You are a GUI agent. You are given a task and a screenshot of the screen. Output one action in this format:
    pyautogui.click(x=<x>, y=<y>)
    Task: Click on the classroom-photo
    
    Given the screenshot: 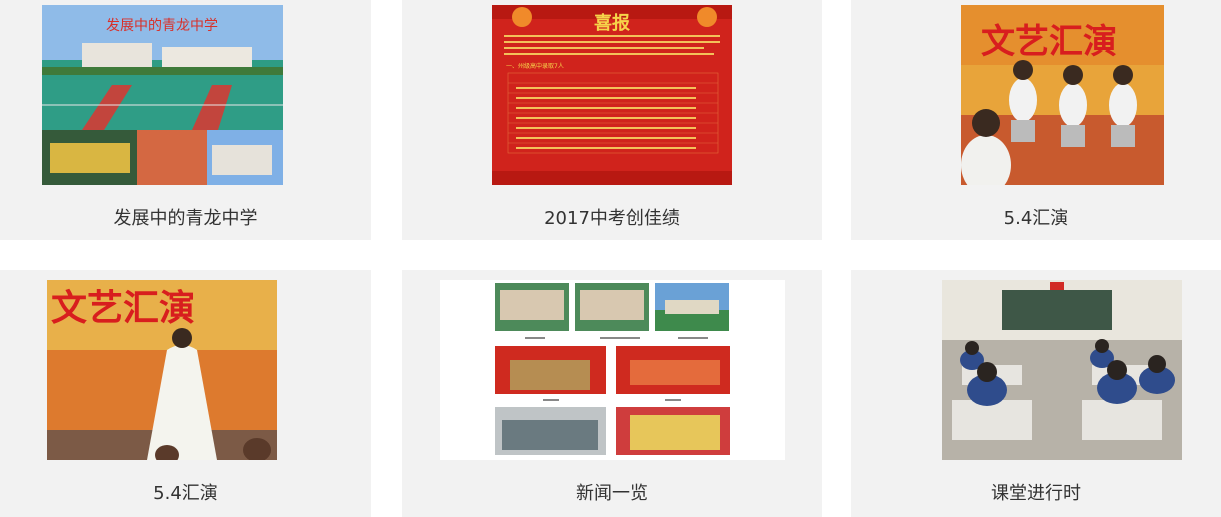 What is the action you would take?
    pyautogui.click(x=1062, y=370)
    